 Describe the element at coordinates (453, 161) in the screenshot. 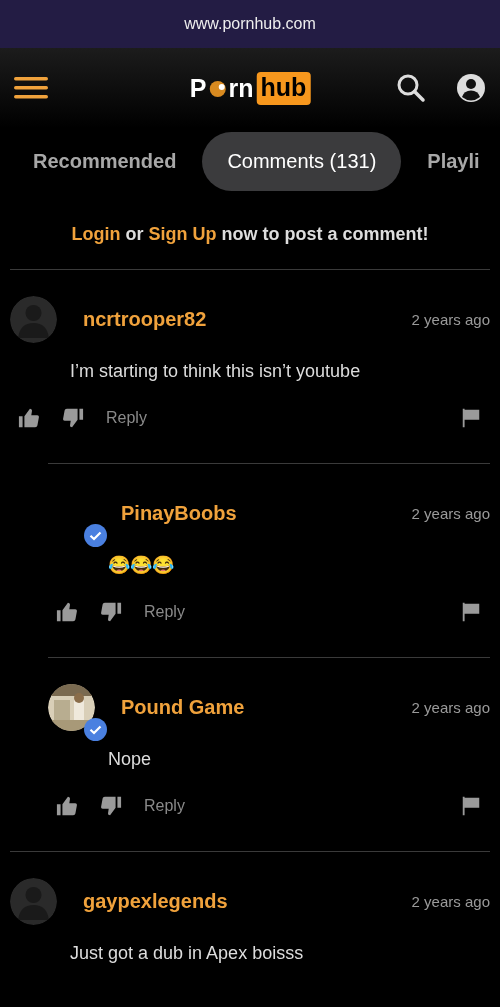

I see `tab: Playli` at that location.